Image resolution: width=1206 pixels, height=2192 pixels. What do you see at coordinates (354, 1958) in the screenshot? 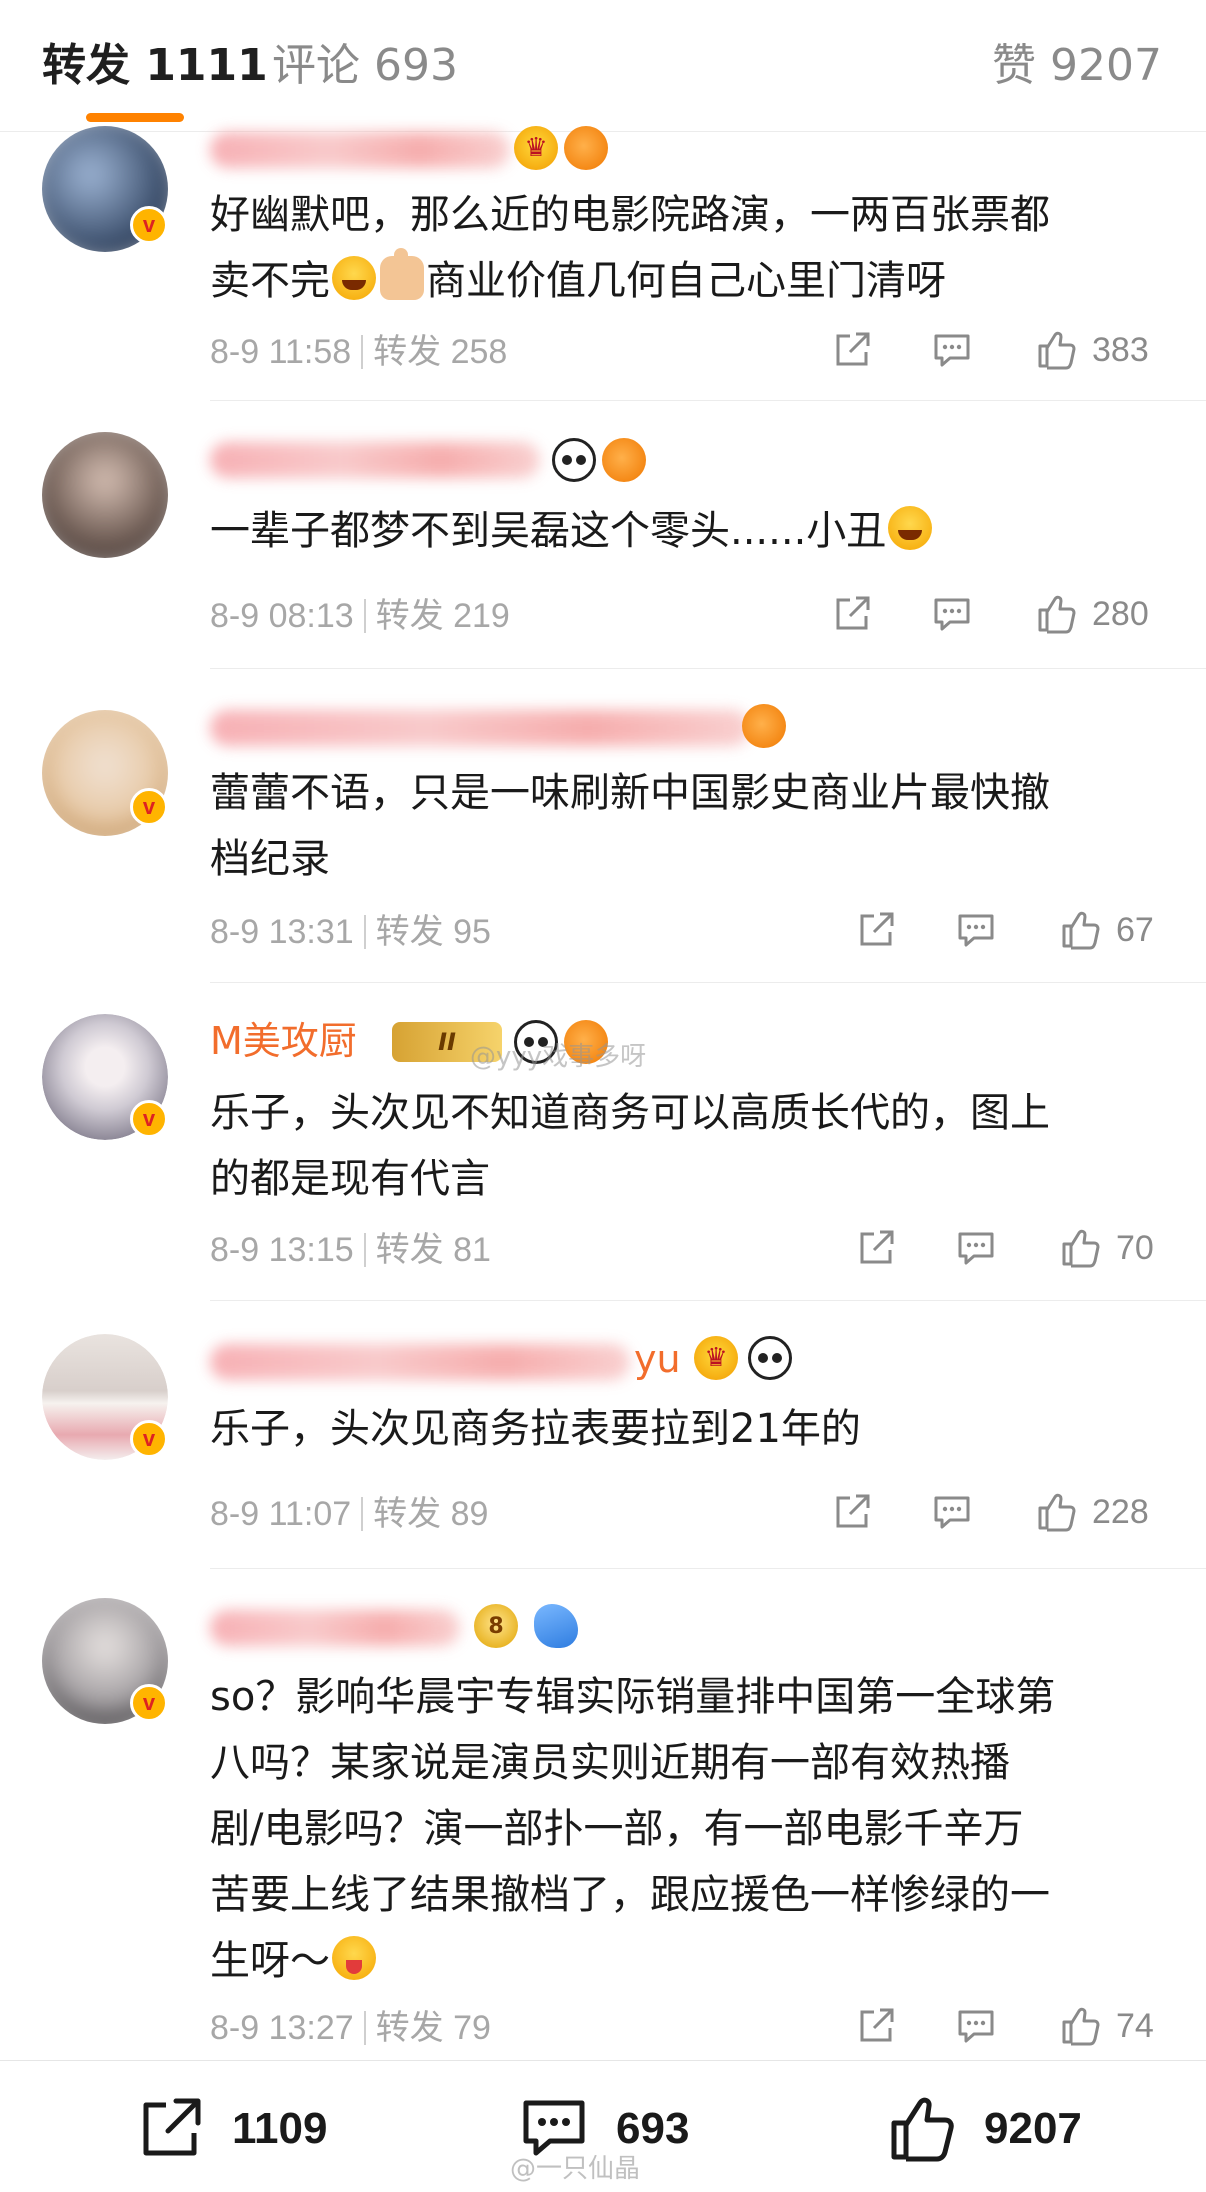
I see `tongue-emoji-icon` at bounding box center [354, 1958].